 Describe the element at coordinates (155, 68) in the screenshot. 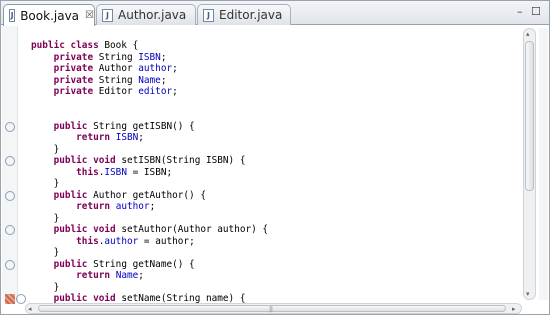

I see `code-field: author` at that location.